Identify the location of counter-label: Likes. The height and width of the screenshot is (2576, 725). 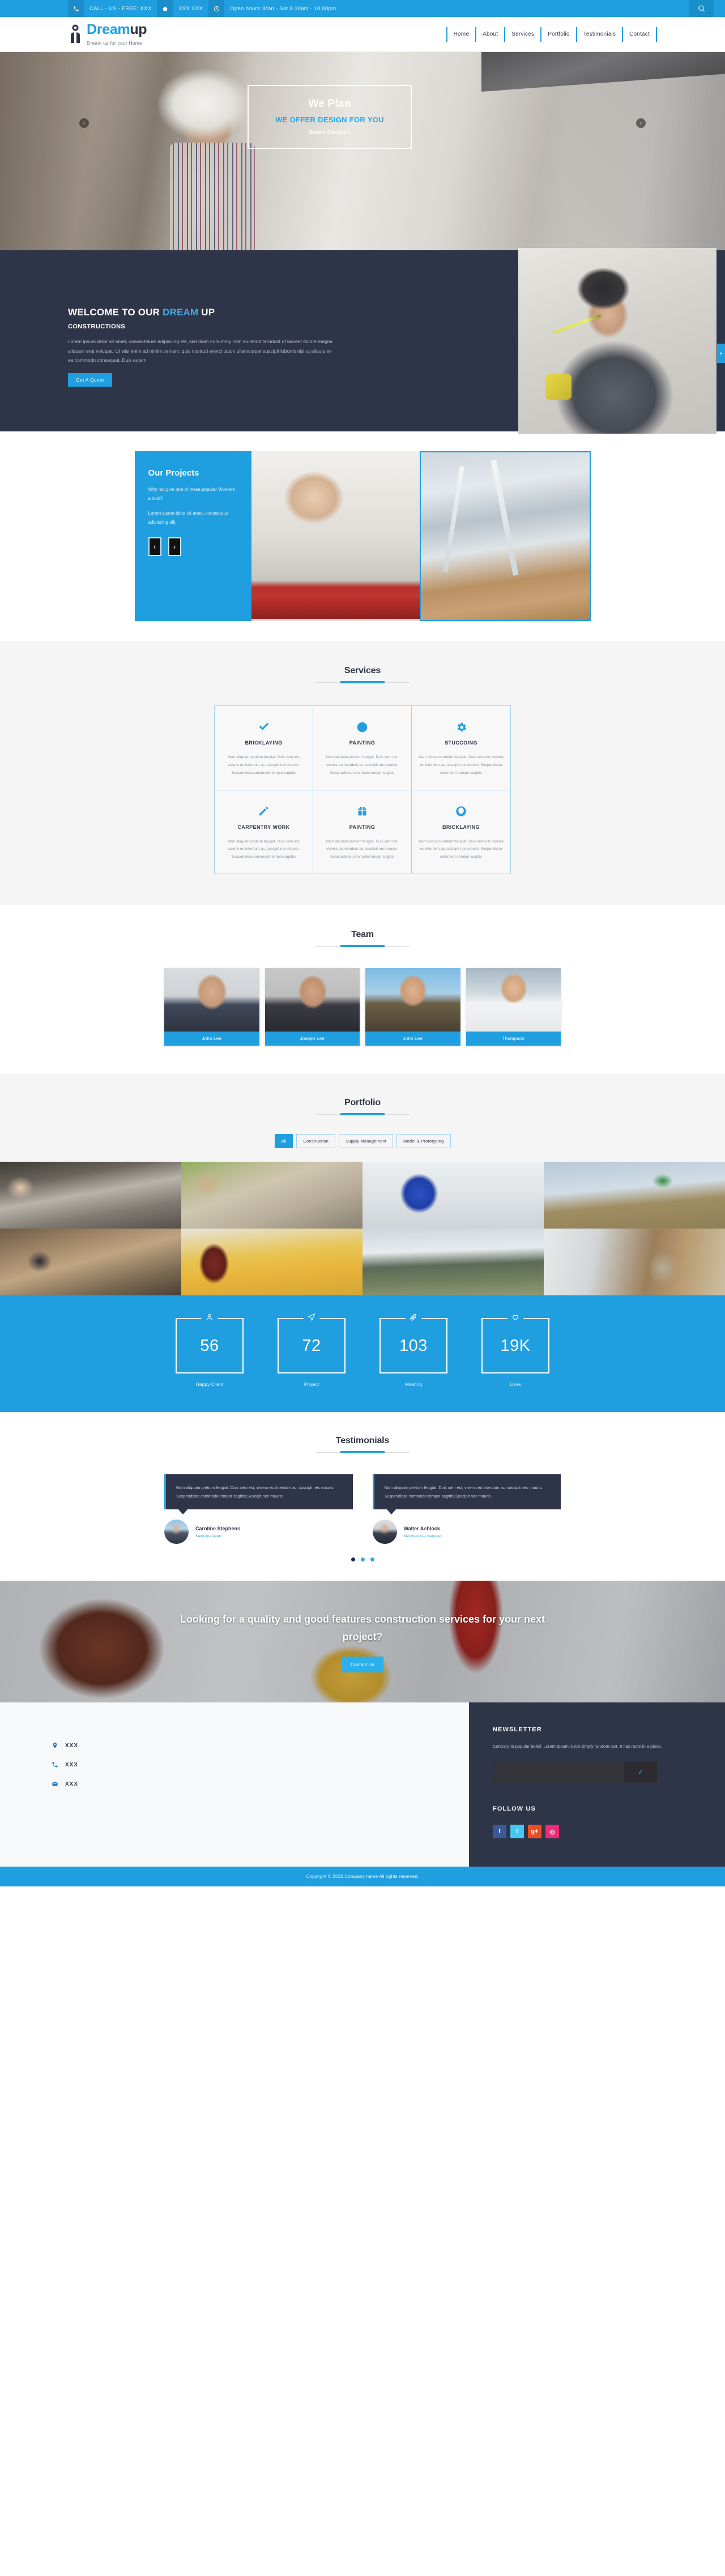
(515, 1384).